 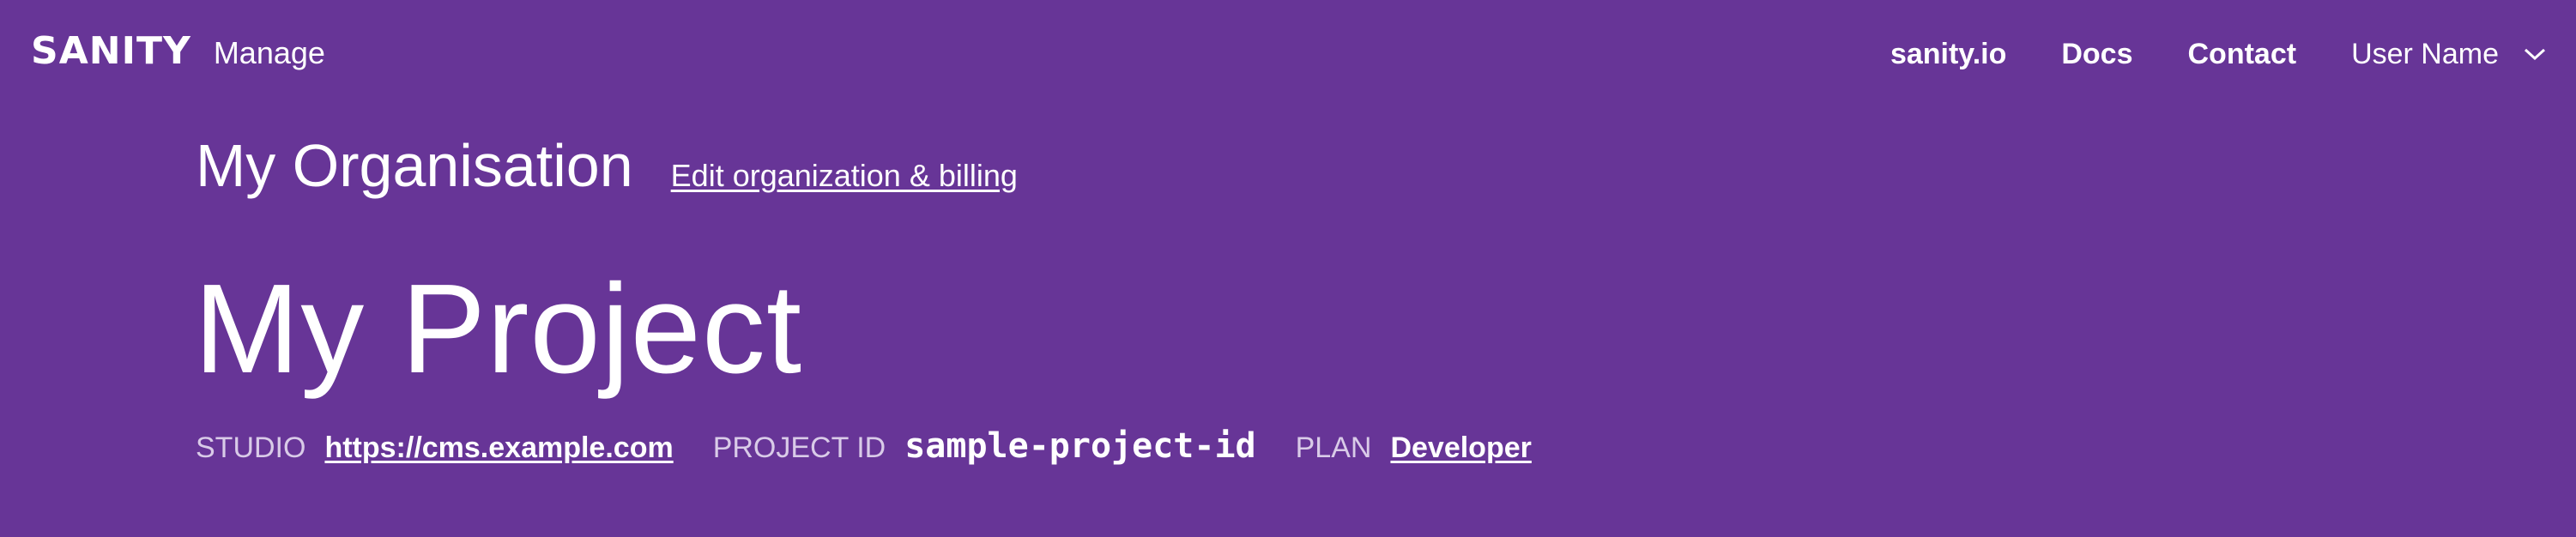 What do you see at coordinates (2242, 54) in the screenshot?
I see `nav-link-contact: Contact` at bounding box center [2242, 54].